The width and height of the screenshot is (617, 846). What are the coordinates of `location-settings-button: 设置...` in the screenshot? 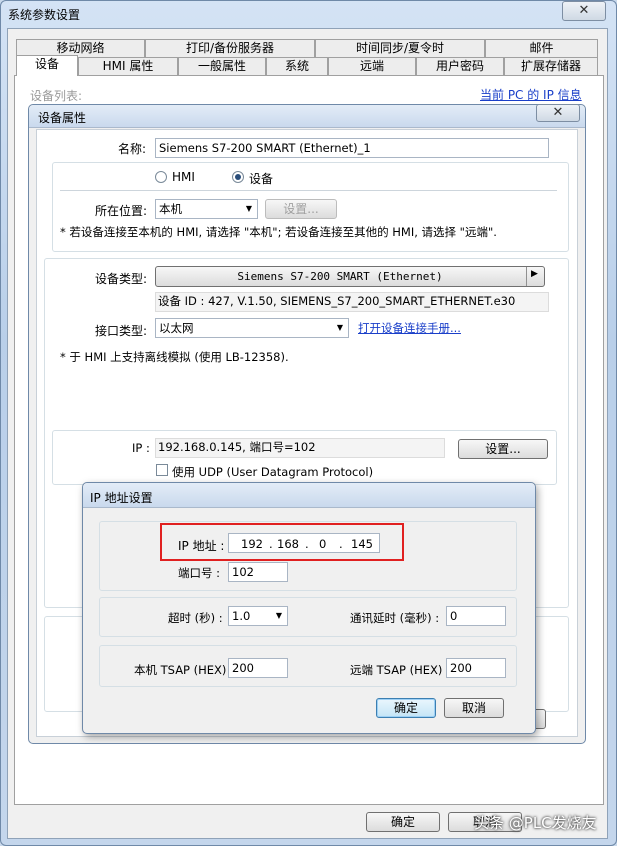 It's located at (301, 209).